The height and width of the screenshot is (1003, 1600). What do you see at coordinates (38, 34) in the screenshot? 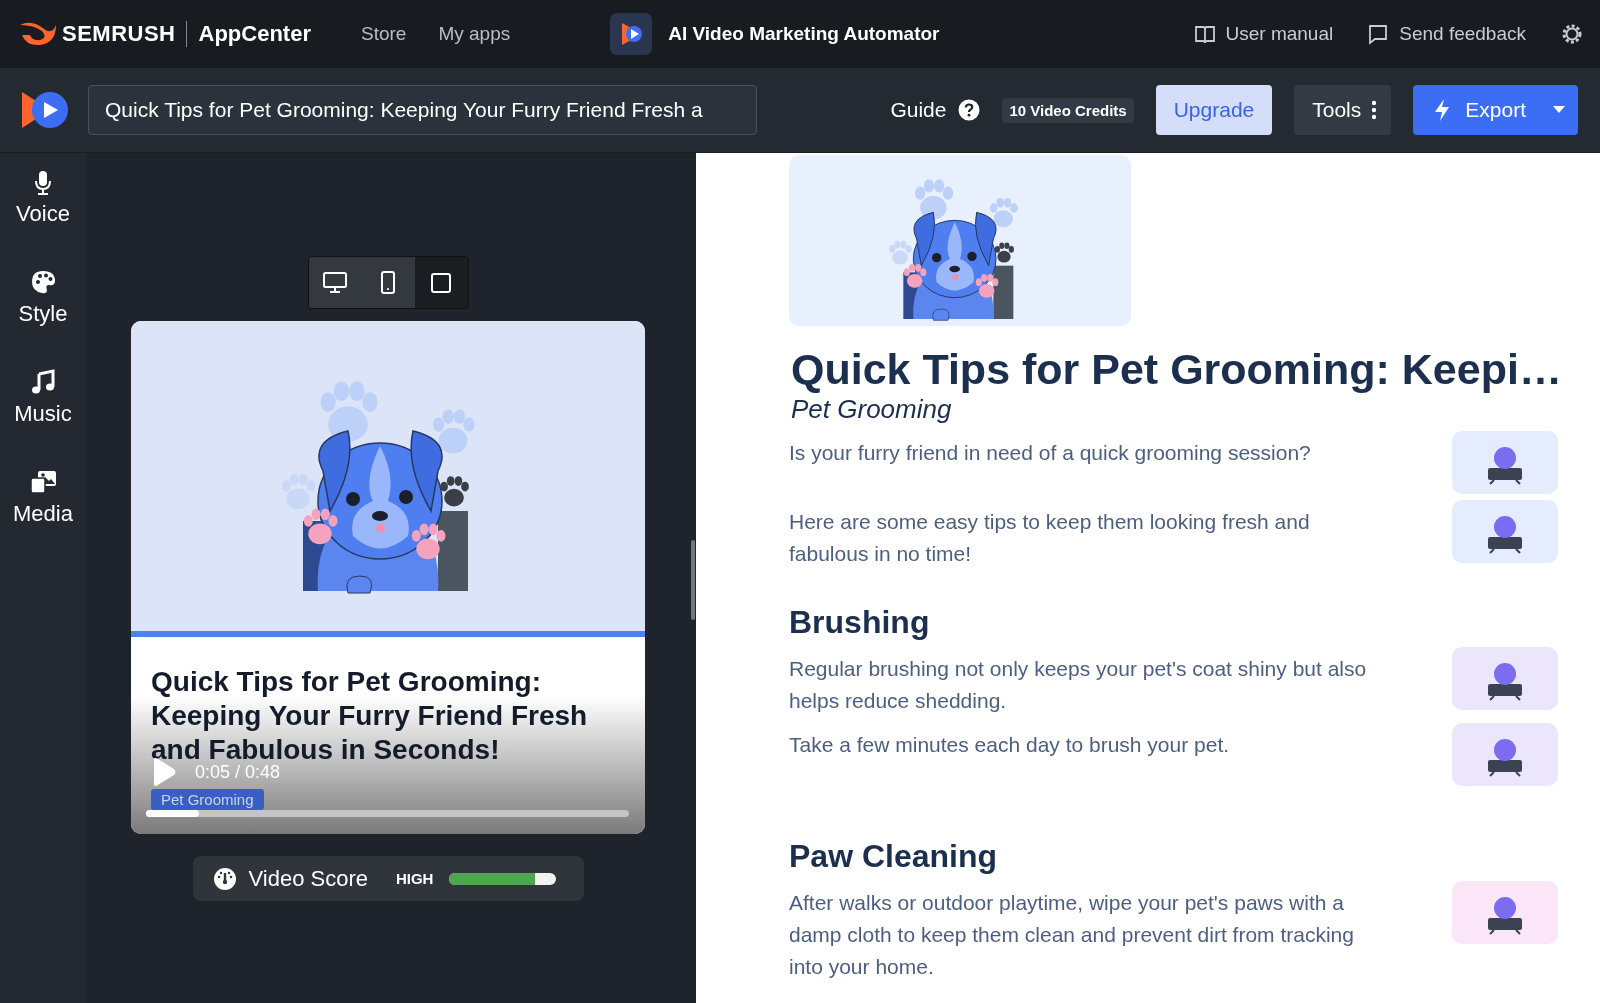
I see `flame-logo-icon` at bounding box center [38, 34].